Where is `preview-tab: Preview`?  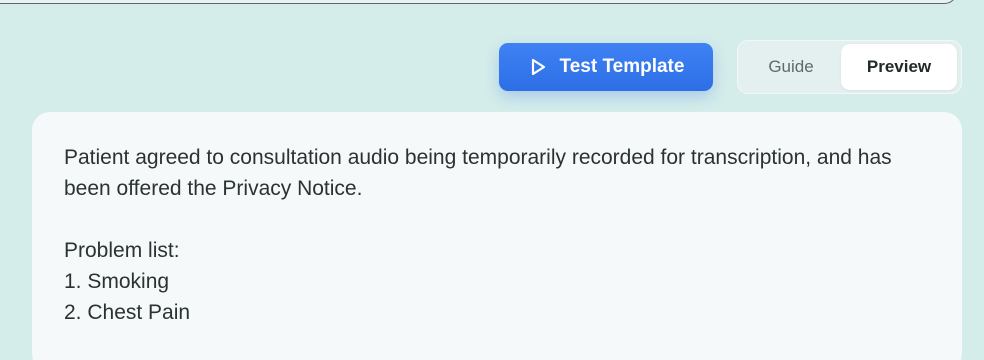 preview-tab: Preview is located at coordinates (899, 67).